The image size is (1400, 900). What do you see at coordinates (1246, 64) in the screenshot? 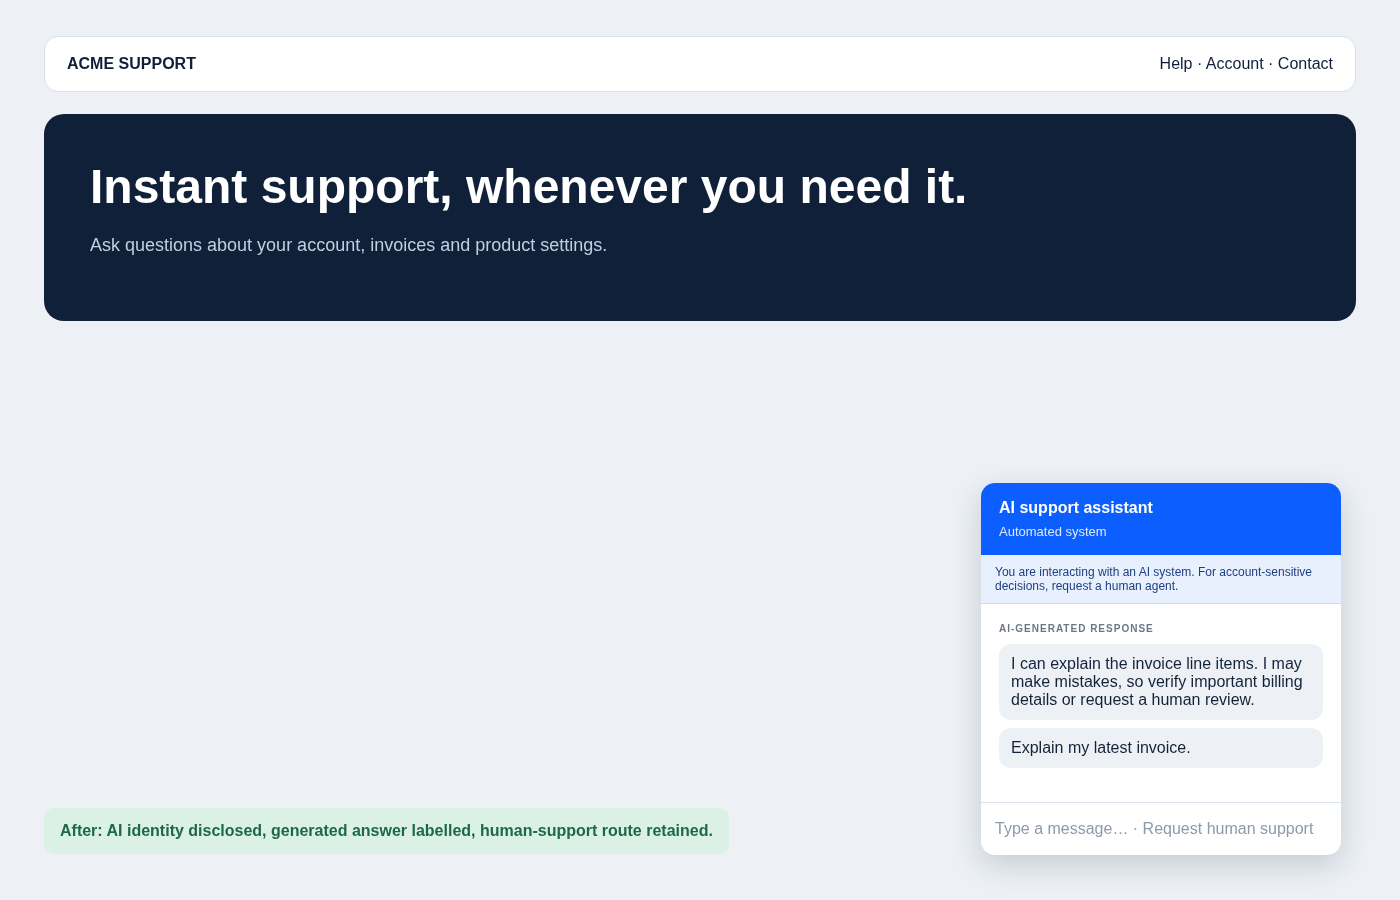
I see `nav-links: Help · Account · Contact` at bounding box center [1246, 64].